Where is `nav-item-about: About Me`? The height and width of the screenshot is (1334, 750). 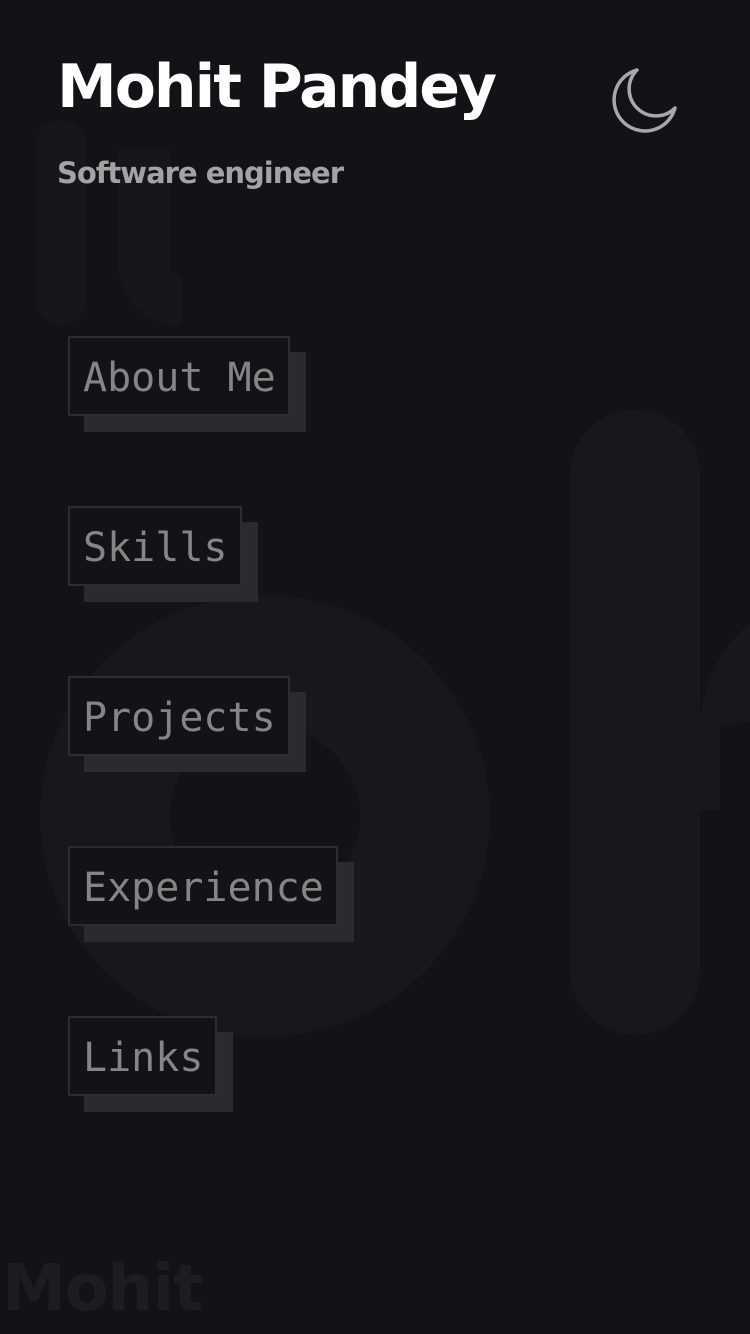
nav-item-about: About Me is located at coordinates (203, 421).